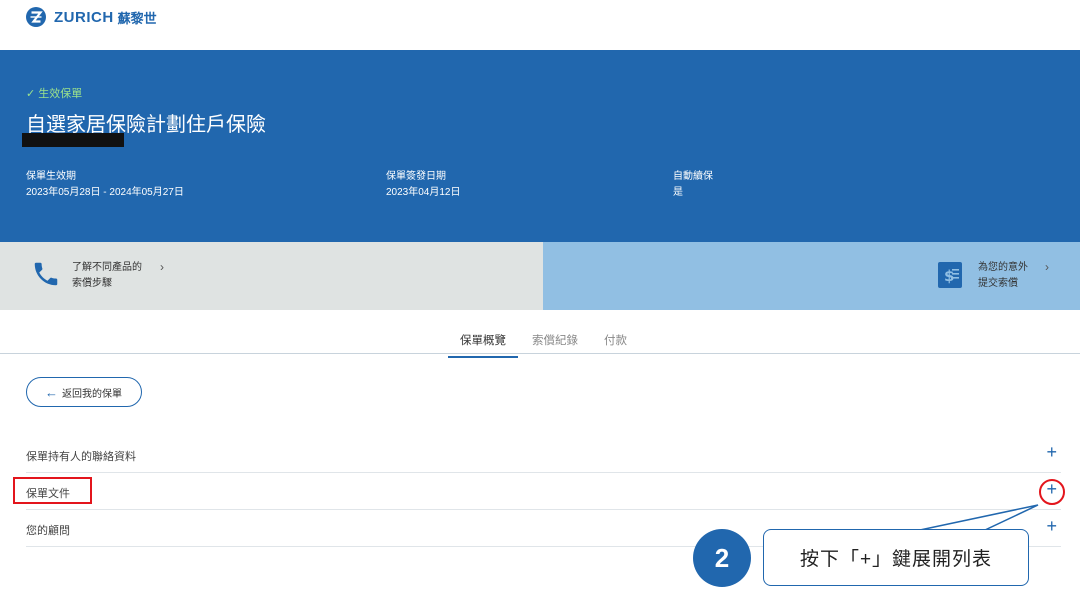  Describe the element at coordinates (107, 267) in the screenshot. I see `card-line: 了解不同產品的` at that location.